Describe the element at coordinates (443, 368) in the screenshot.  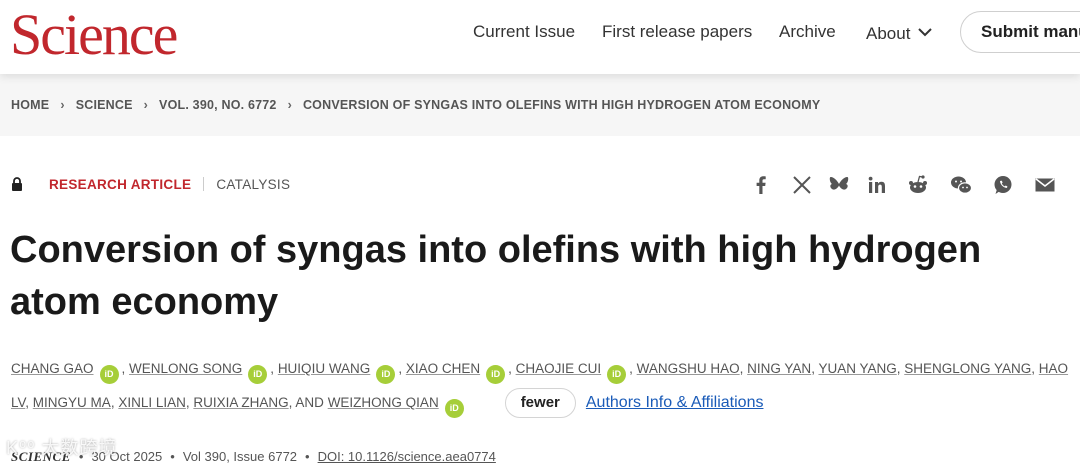
I see `author-name: XIAO CHEN` at that location.